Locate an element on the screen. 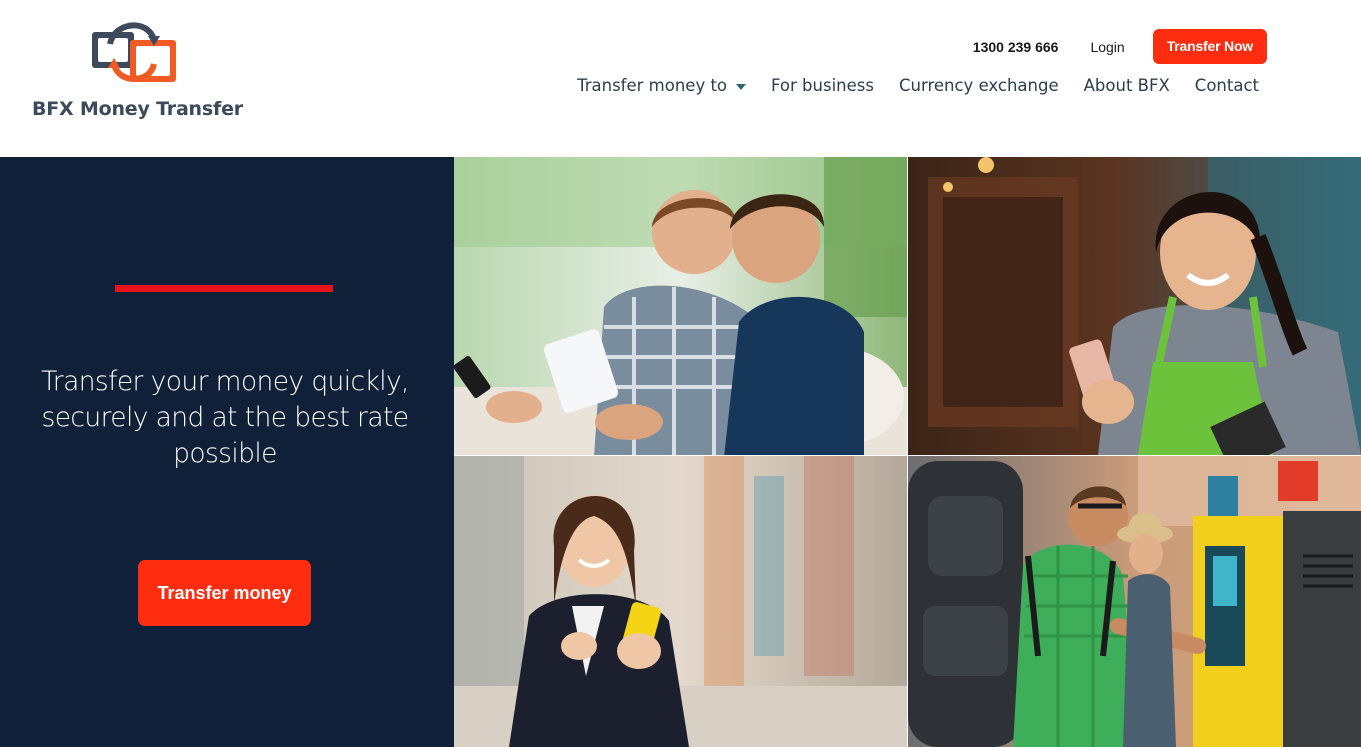 The height and width of the screenshot is (747, 1361). photo-woman-in-blazer-with-yellow-phone is located at coordinates (680, 601).